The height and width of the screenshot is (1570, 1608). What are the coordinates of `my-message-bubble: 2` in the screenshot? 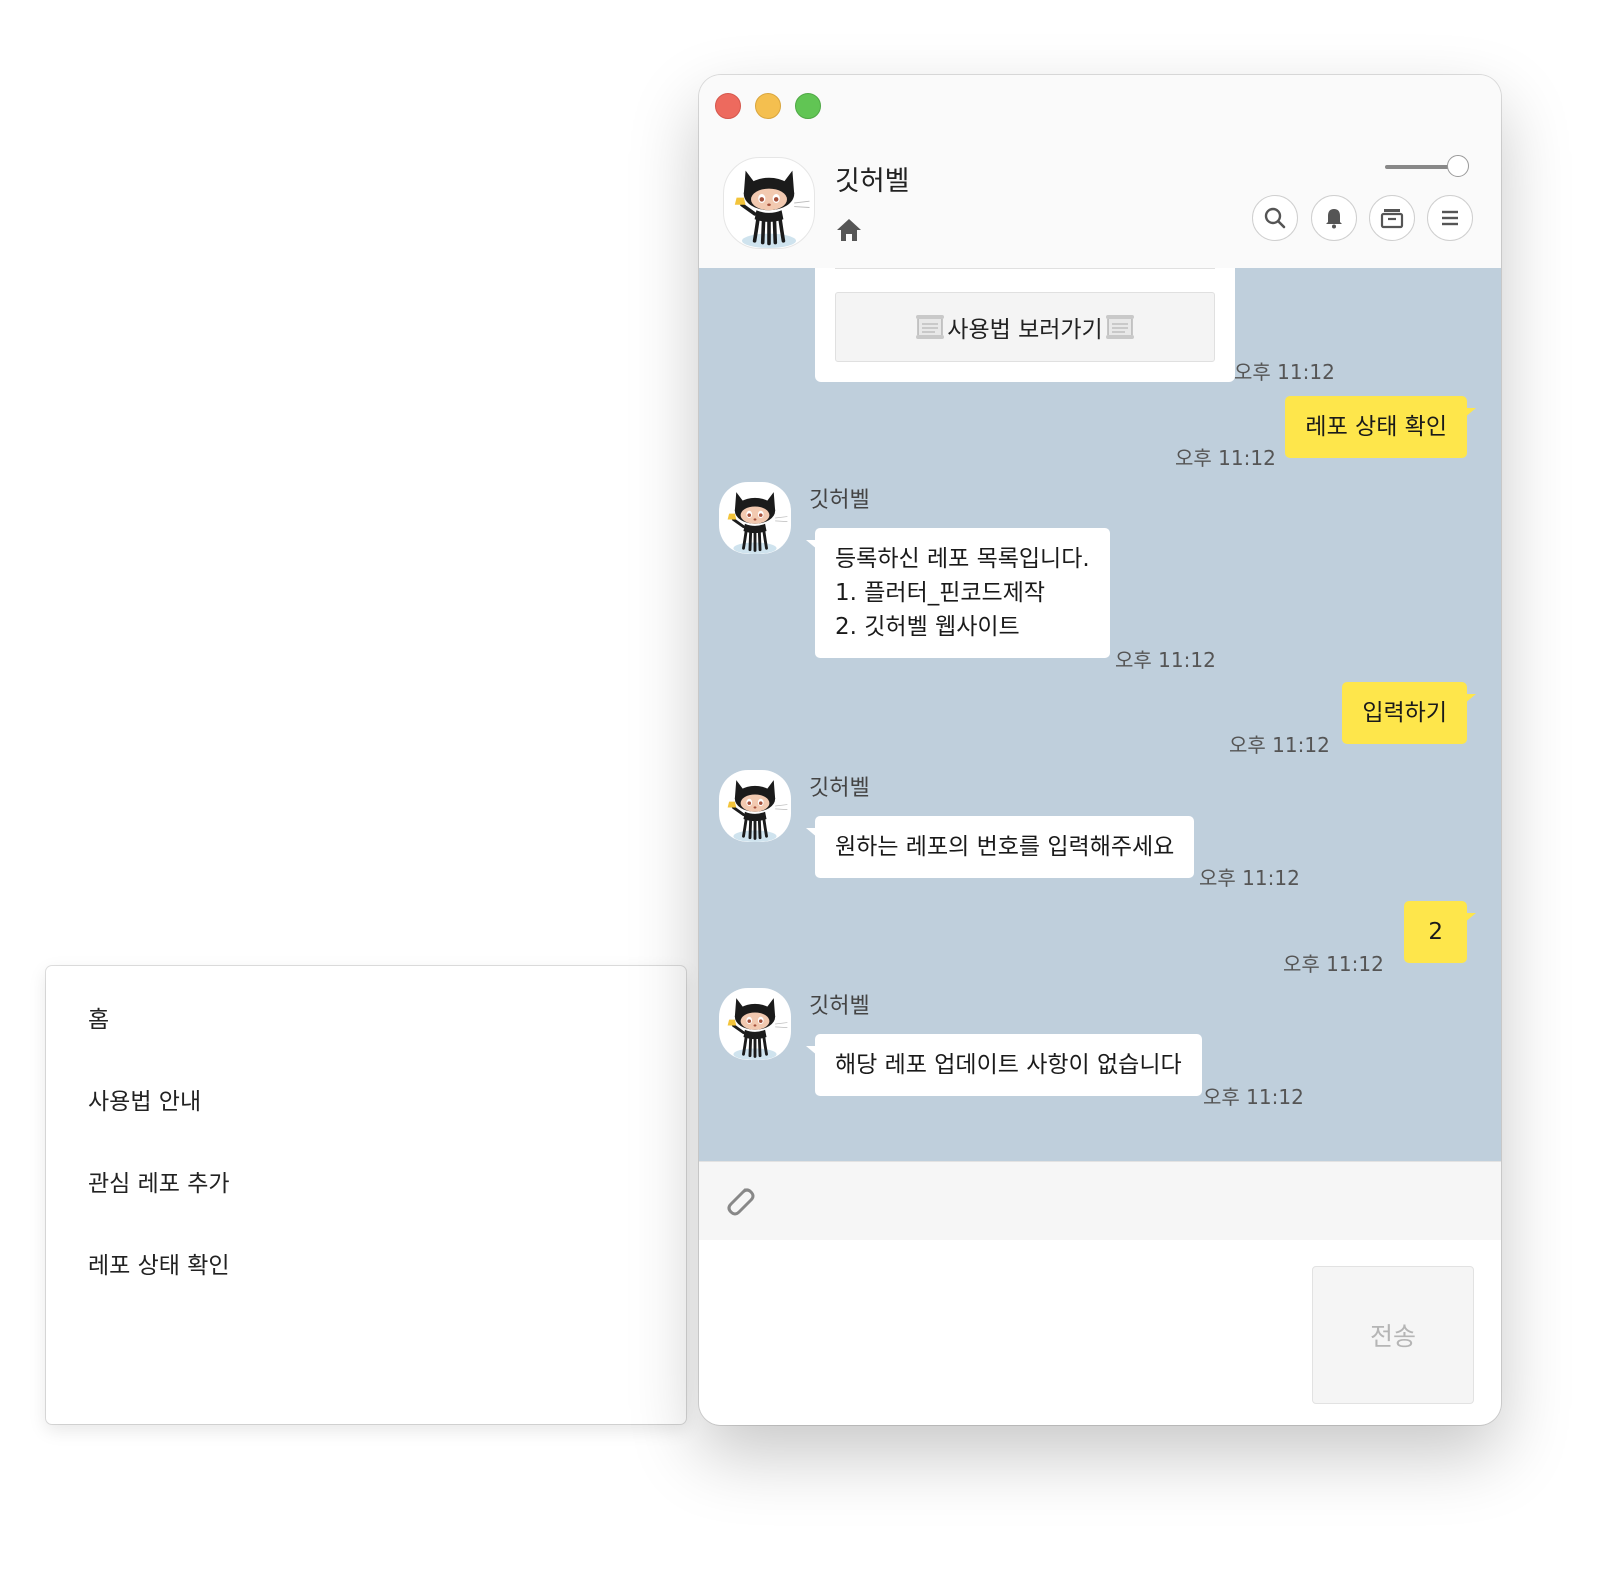 It's located at (1440, 932).